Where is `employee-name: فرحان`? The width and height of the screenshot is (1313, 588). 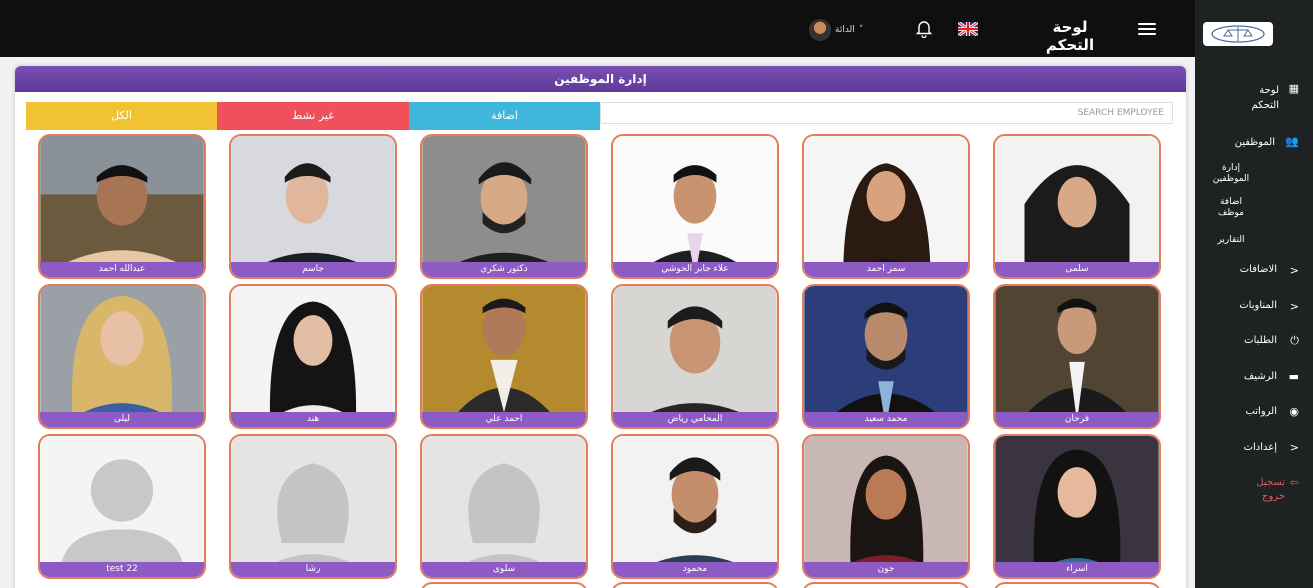 employee-name: فرحان is located at coordinates (1077, 419).